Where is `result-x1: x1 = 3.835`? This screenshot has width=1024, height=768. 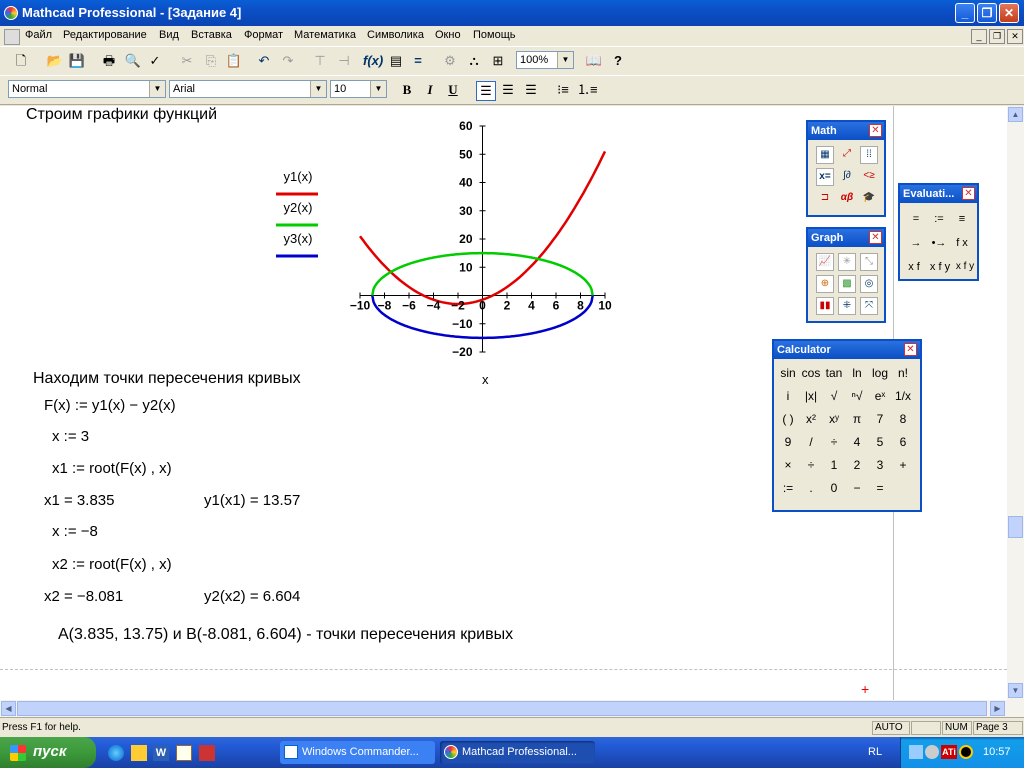 result-x1: x1 = 3.835 is located at coordinates (79, 500).